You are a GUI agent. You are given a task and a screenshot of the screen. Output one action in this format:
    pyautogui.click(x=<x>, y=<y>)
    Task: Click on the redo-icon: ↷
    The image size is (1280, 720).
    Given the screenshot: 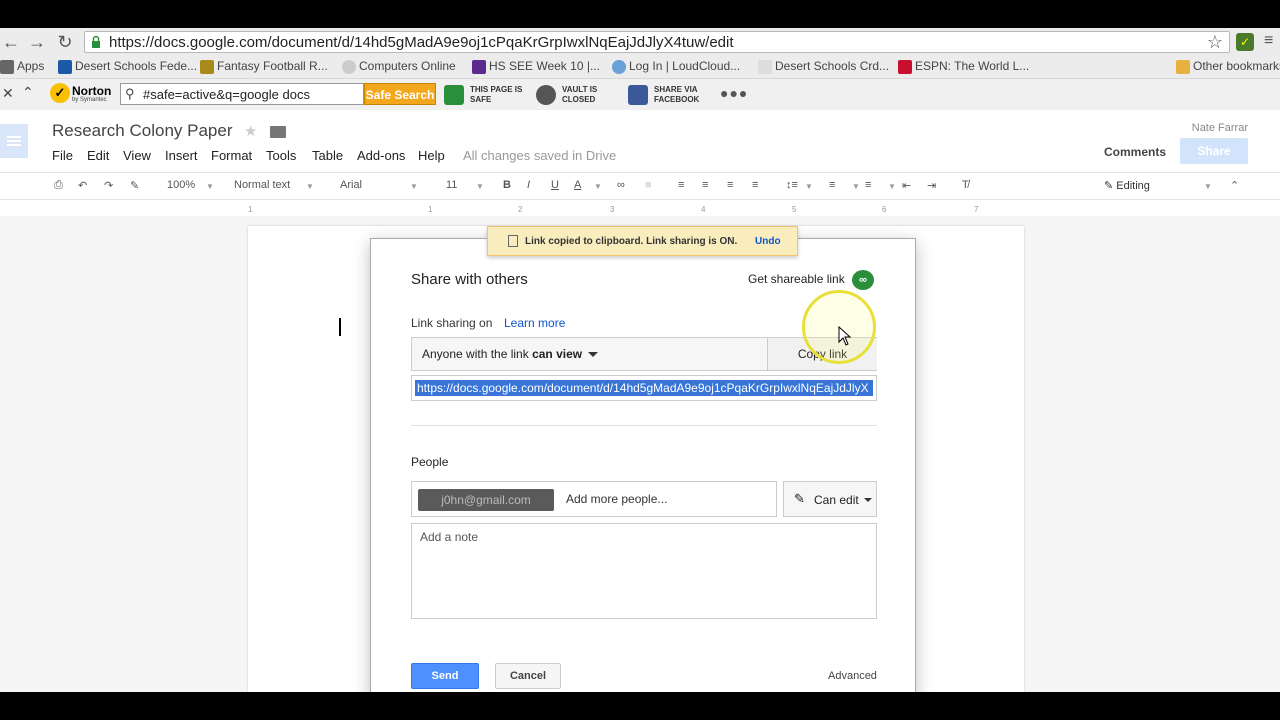 What is the action you would take?
    pyautogui.click(x=108, y=185)
    